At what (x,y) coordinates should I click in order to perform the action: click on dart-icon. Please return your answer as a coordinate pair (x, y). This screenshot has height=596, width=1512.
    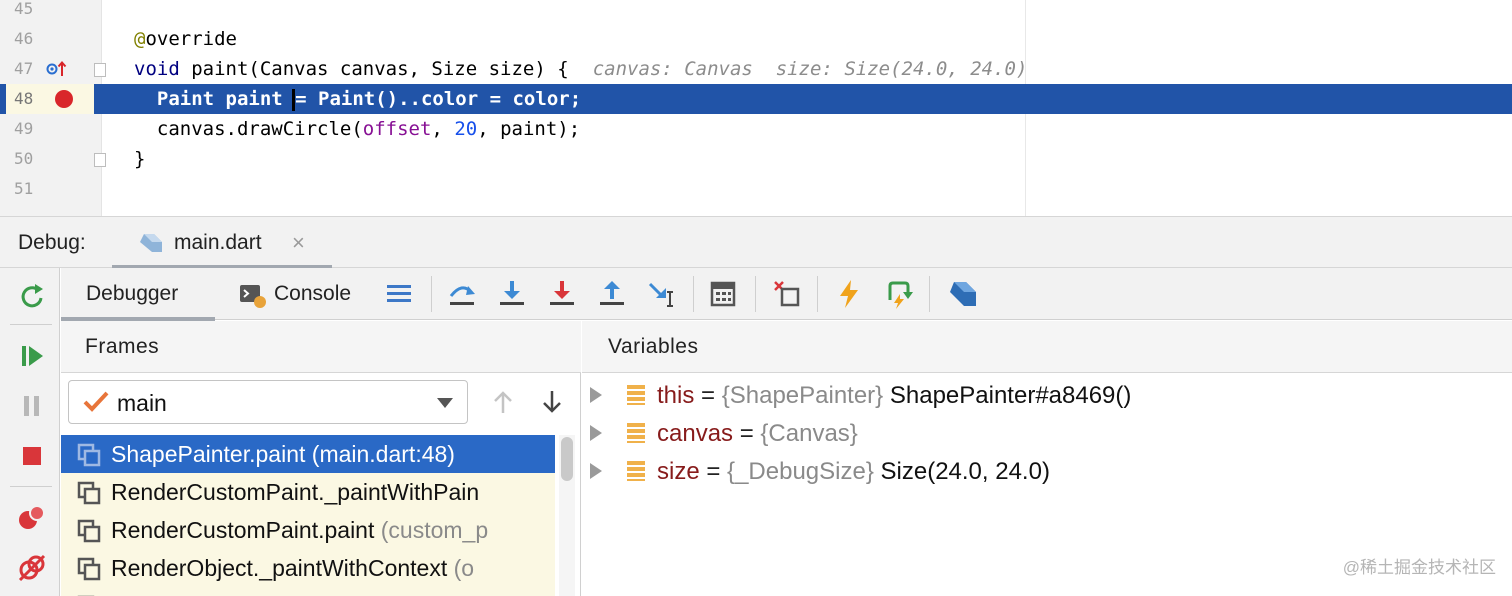
    Looking at the image, I should click on (151, 243).